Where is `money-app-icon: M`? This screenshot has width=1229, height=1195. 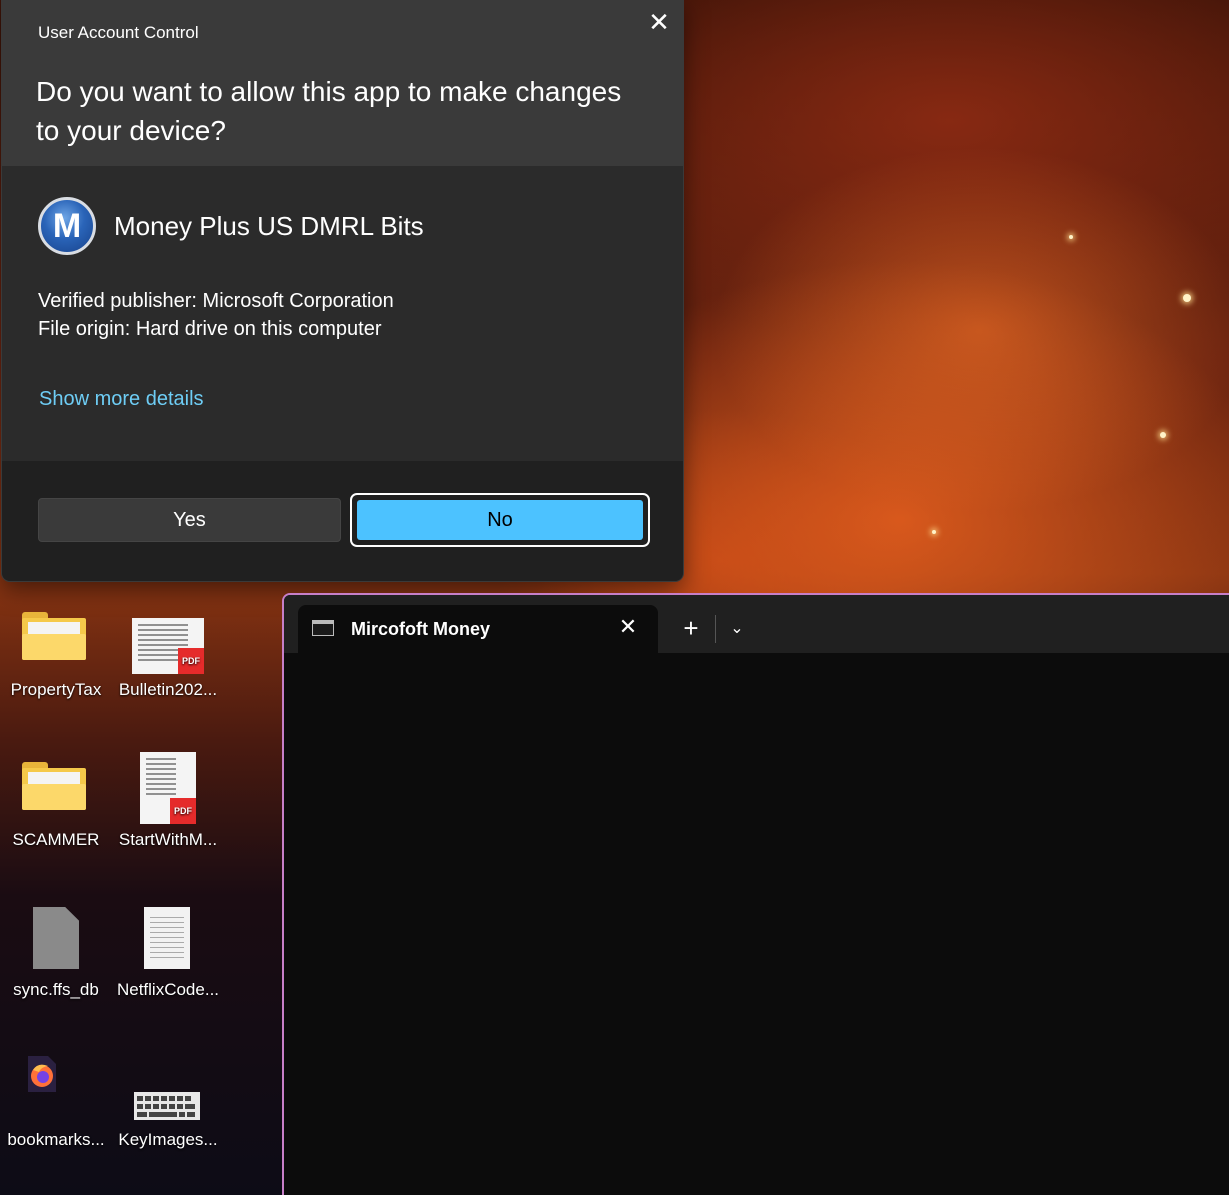 money-app-icon: M is located at coordinates (67, 226).